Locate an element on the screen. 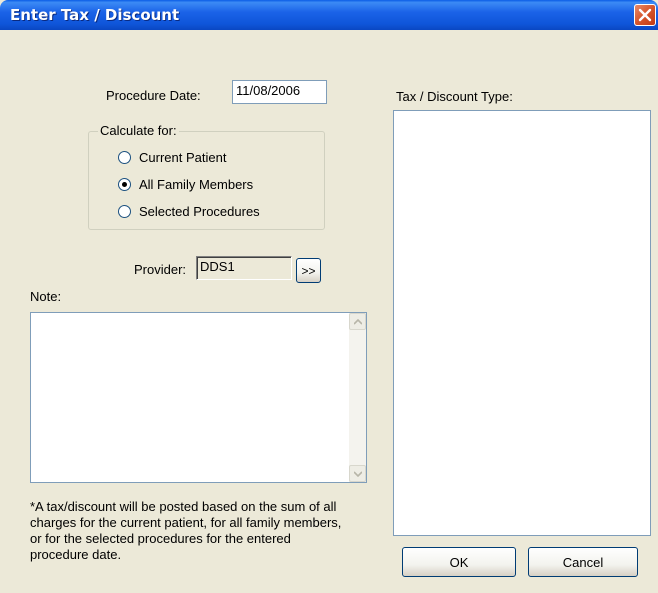 The image size is (658, 593). tax-discount-type-label: Tax / Discount Type: is located at coordinates (454, 96).